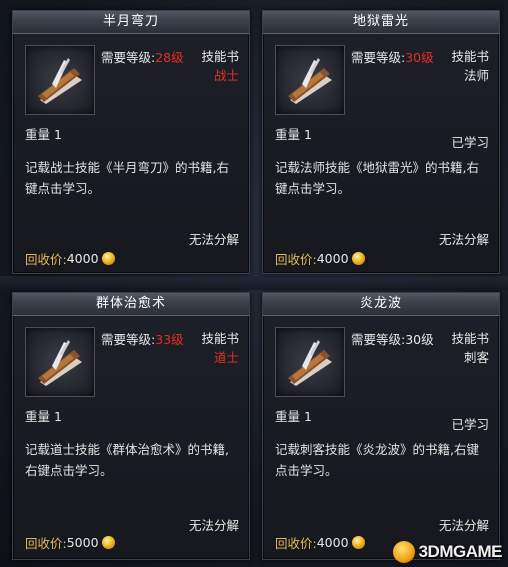 The image size is (508, 567). What do you see at coordinates (470, 348) in the screenshot?
I see `item-type: 技能书 刺客` at bounding box center [470, 348].